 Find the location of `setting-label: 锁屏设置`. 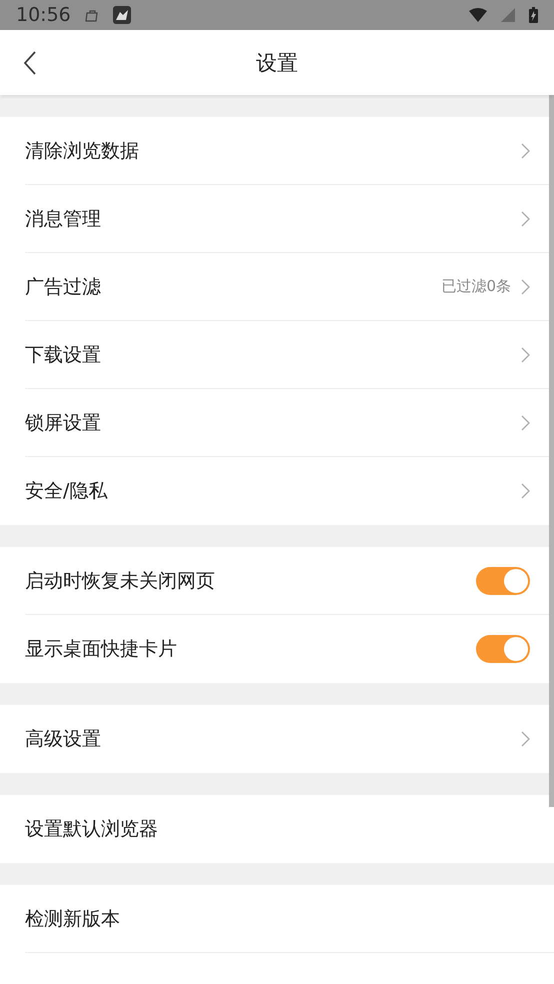

setting-label: 锁屏设置 is located at coordinates (273, 423).